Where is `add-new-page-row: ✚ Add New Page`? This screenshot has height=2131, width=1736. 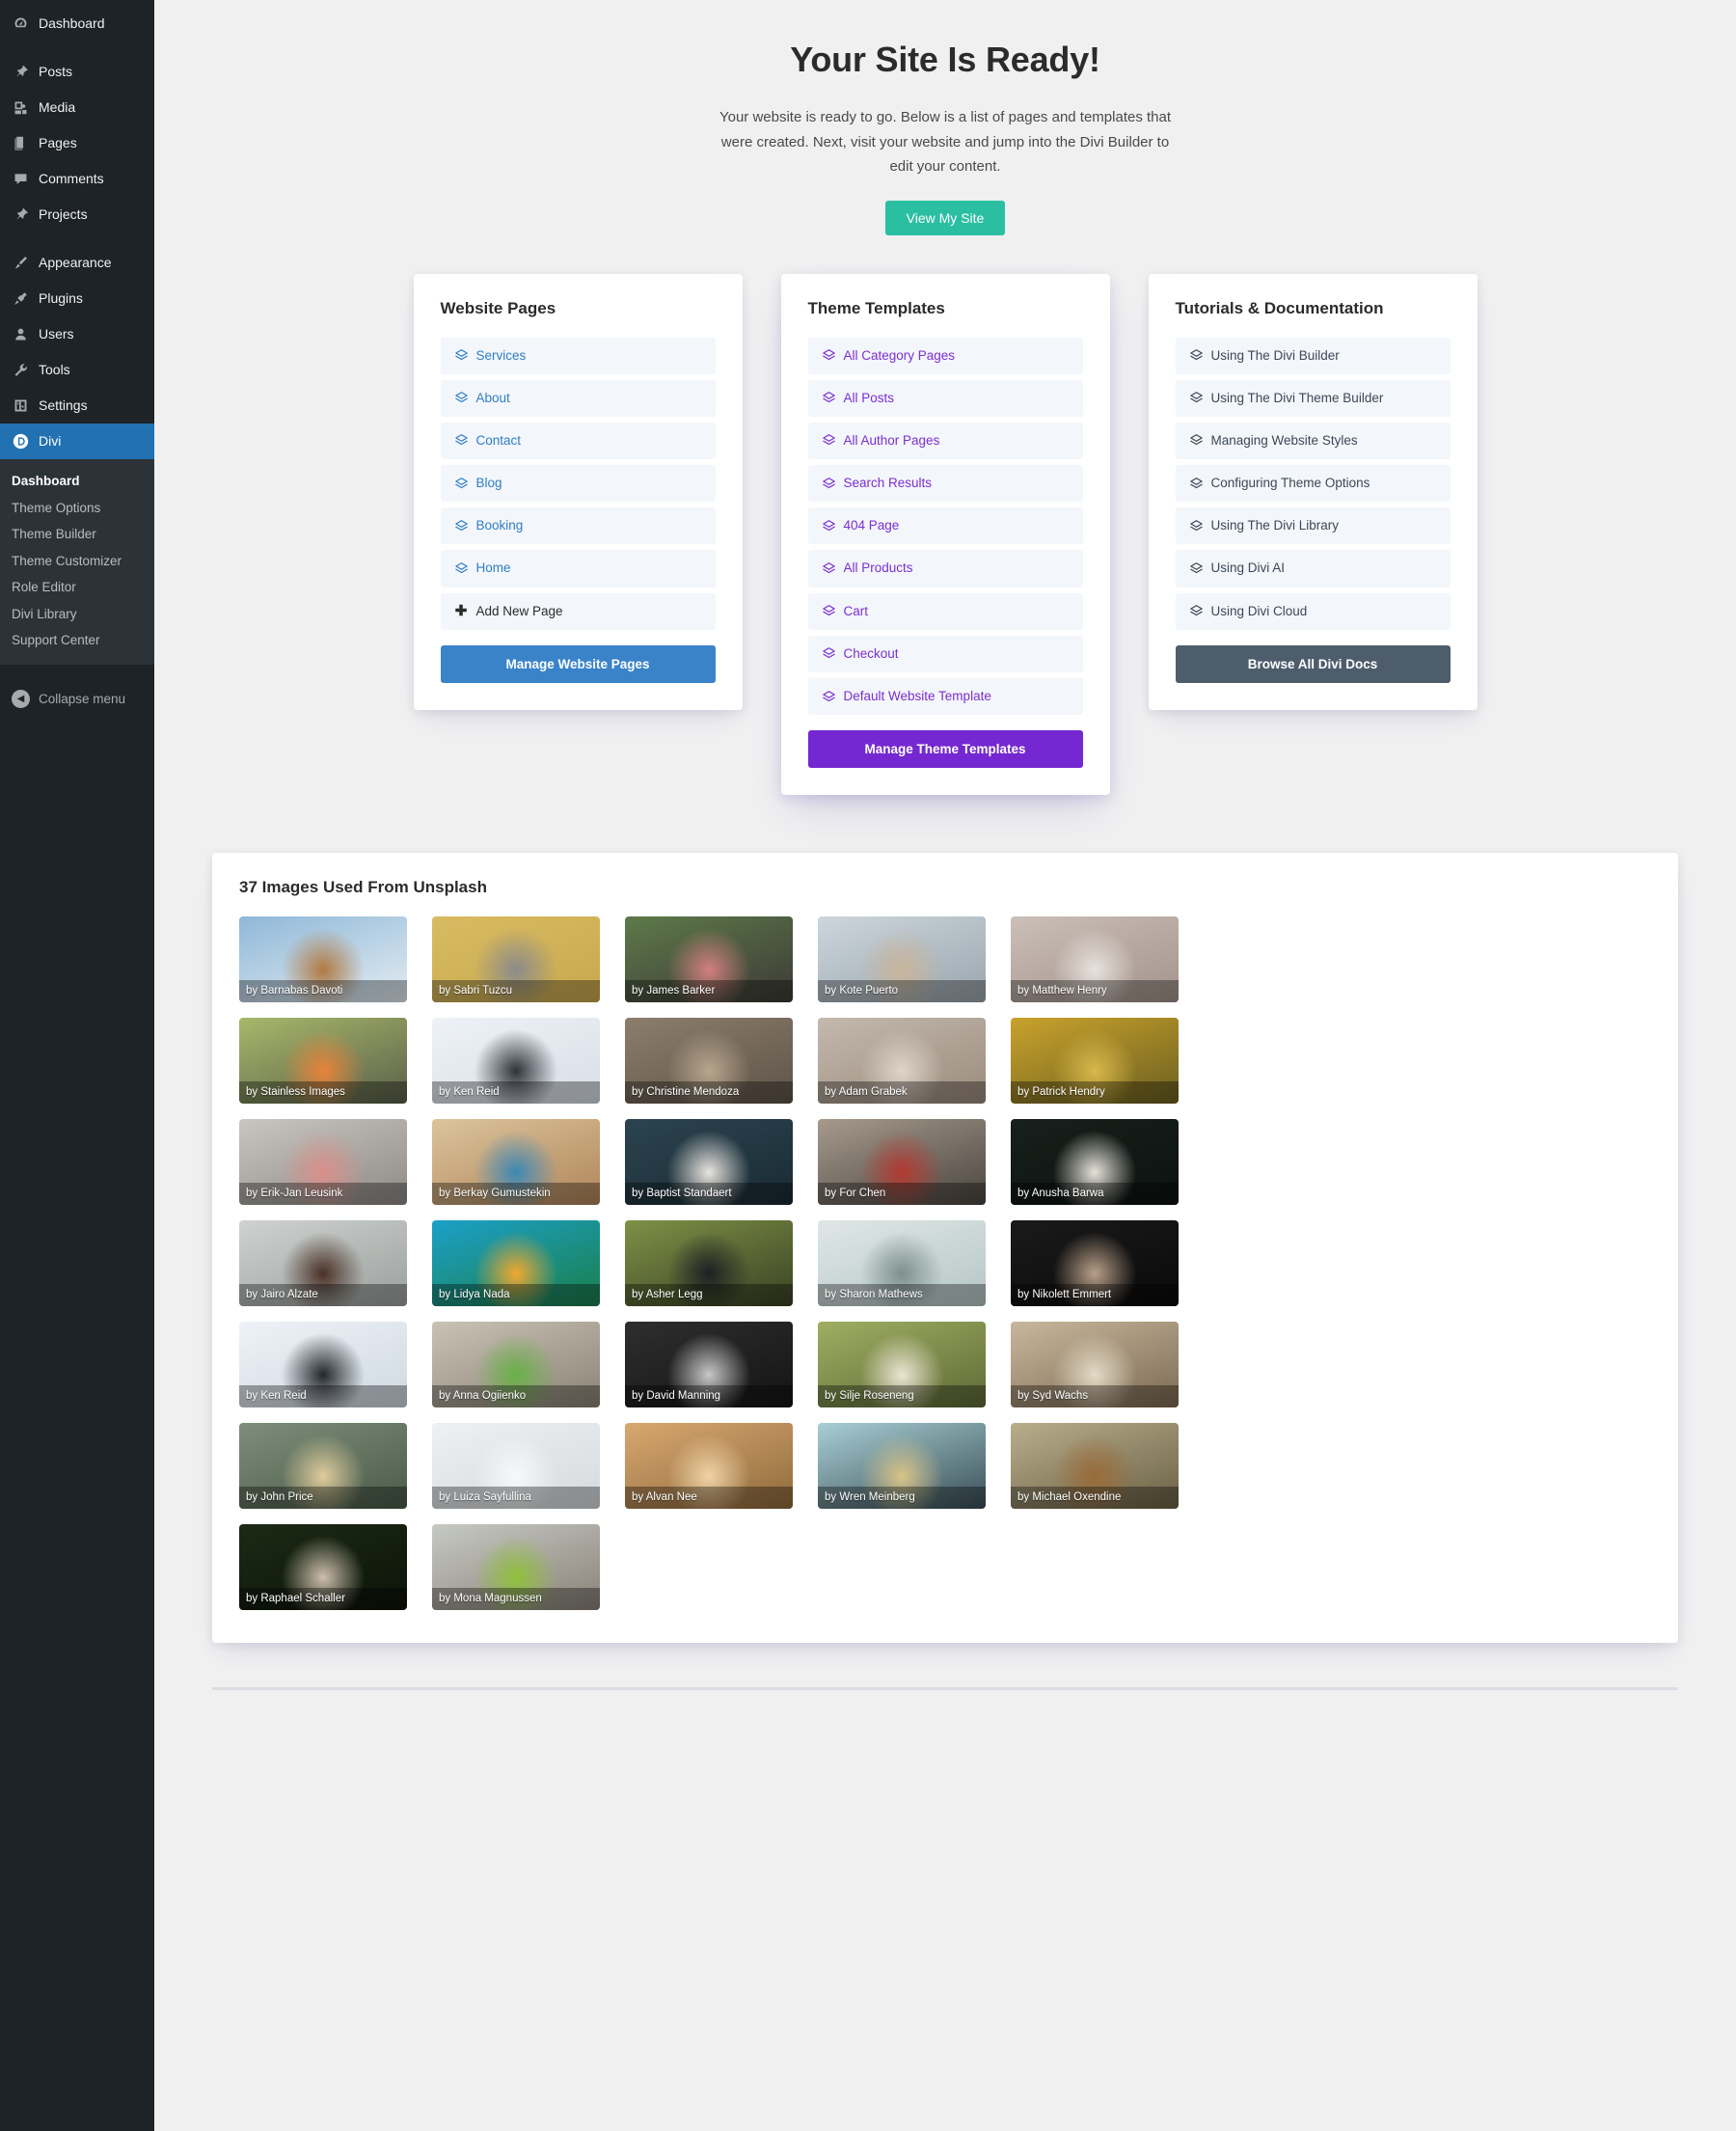
add-new-page-row: ✚ Add New Page is located at coordinates (578, 611).